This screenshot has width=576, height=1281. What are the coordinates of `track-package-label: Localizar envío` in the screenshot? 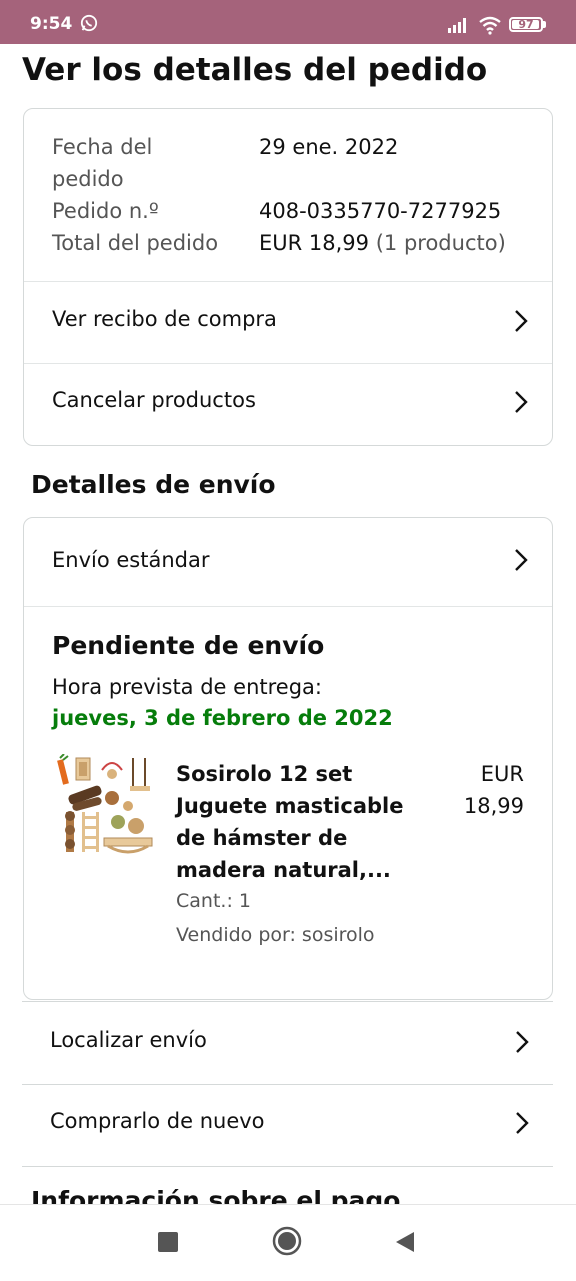 It's located at (128, 1040).